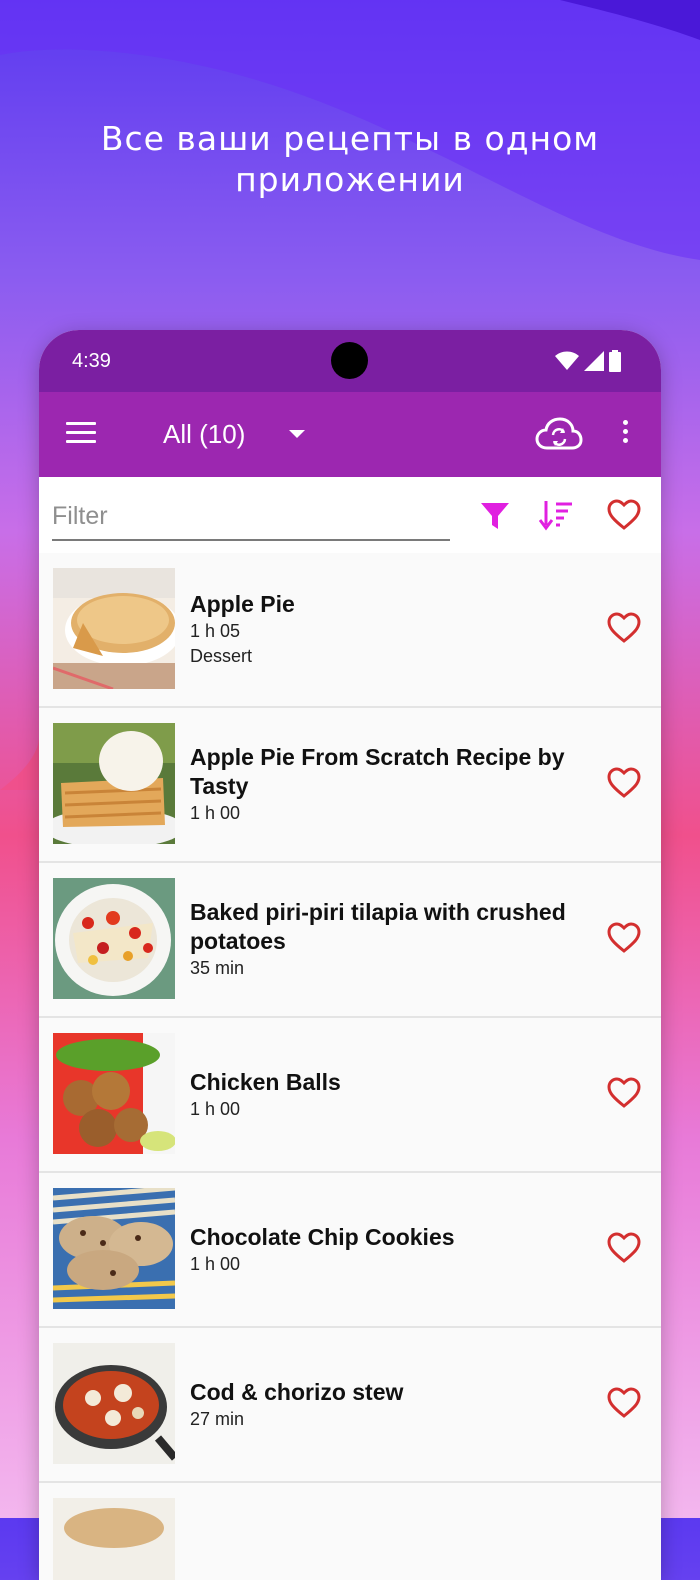 The width and height of the screenshot is (700, 1580). I want to click on status-bar: 4:39, so click(350, 361).